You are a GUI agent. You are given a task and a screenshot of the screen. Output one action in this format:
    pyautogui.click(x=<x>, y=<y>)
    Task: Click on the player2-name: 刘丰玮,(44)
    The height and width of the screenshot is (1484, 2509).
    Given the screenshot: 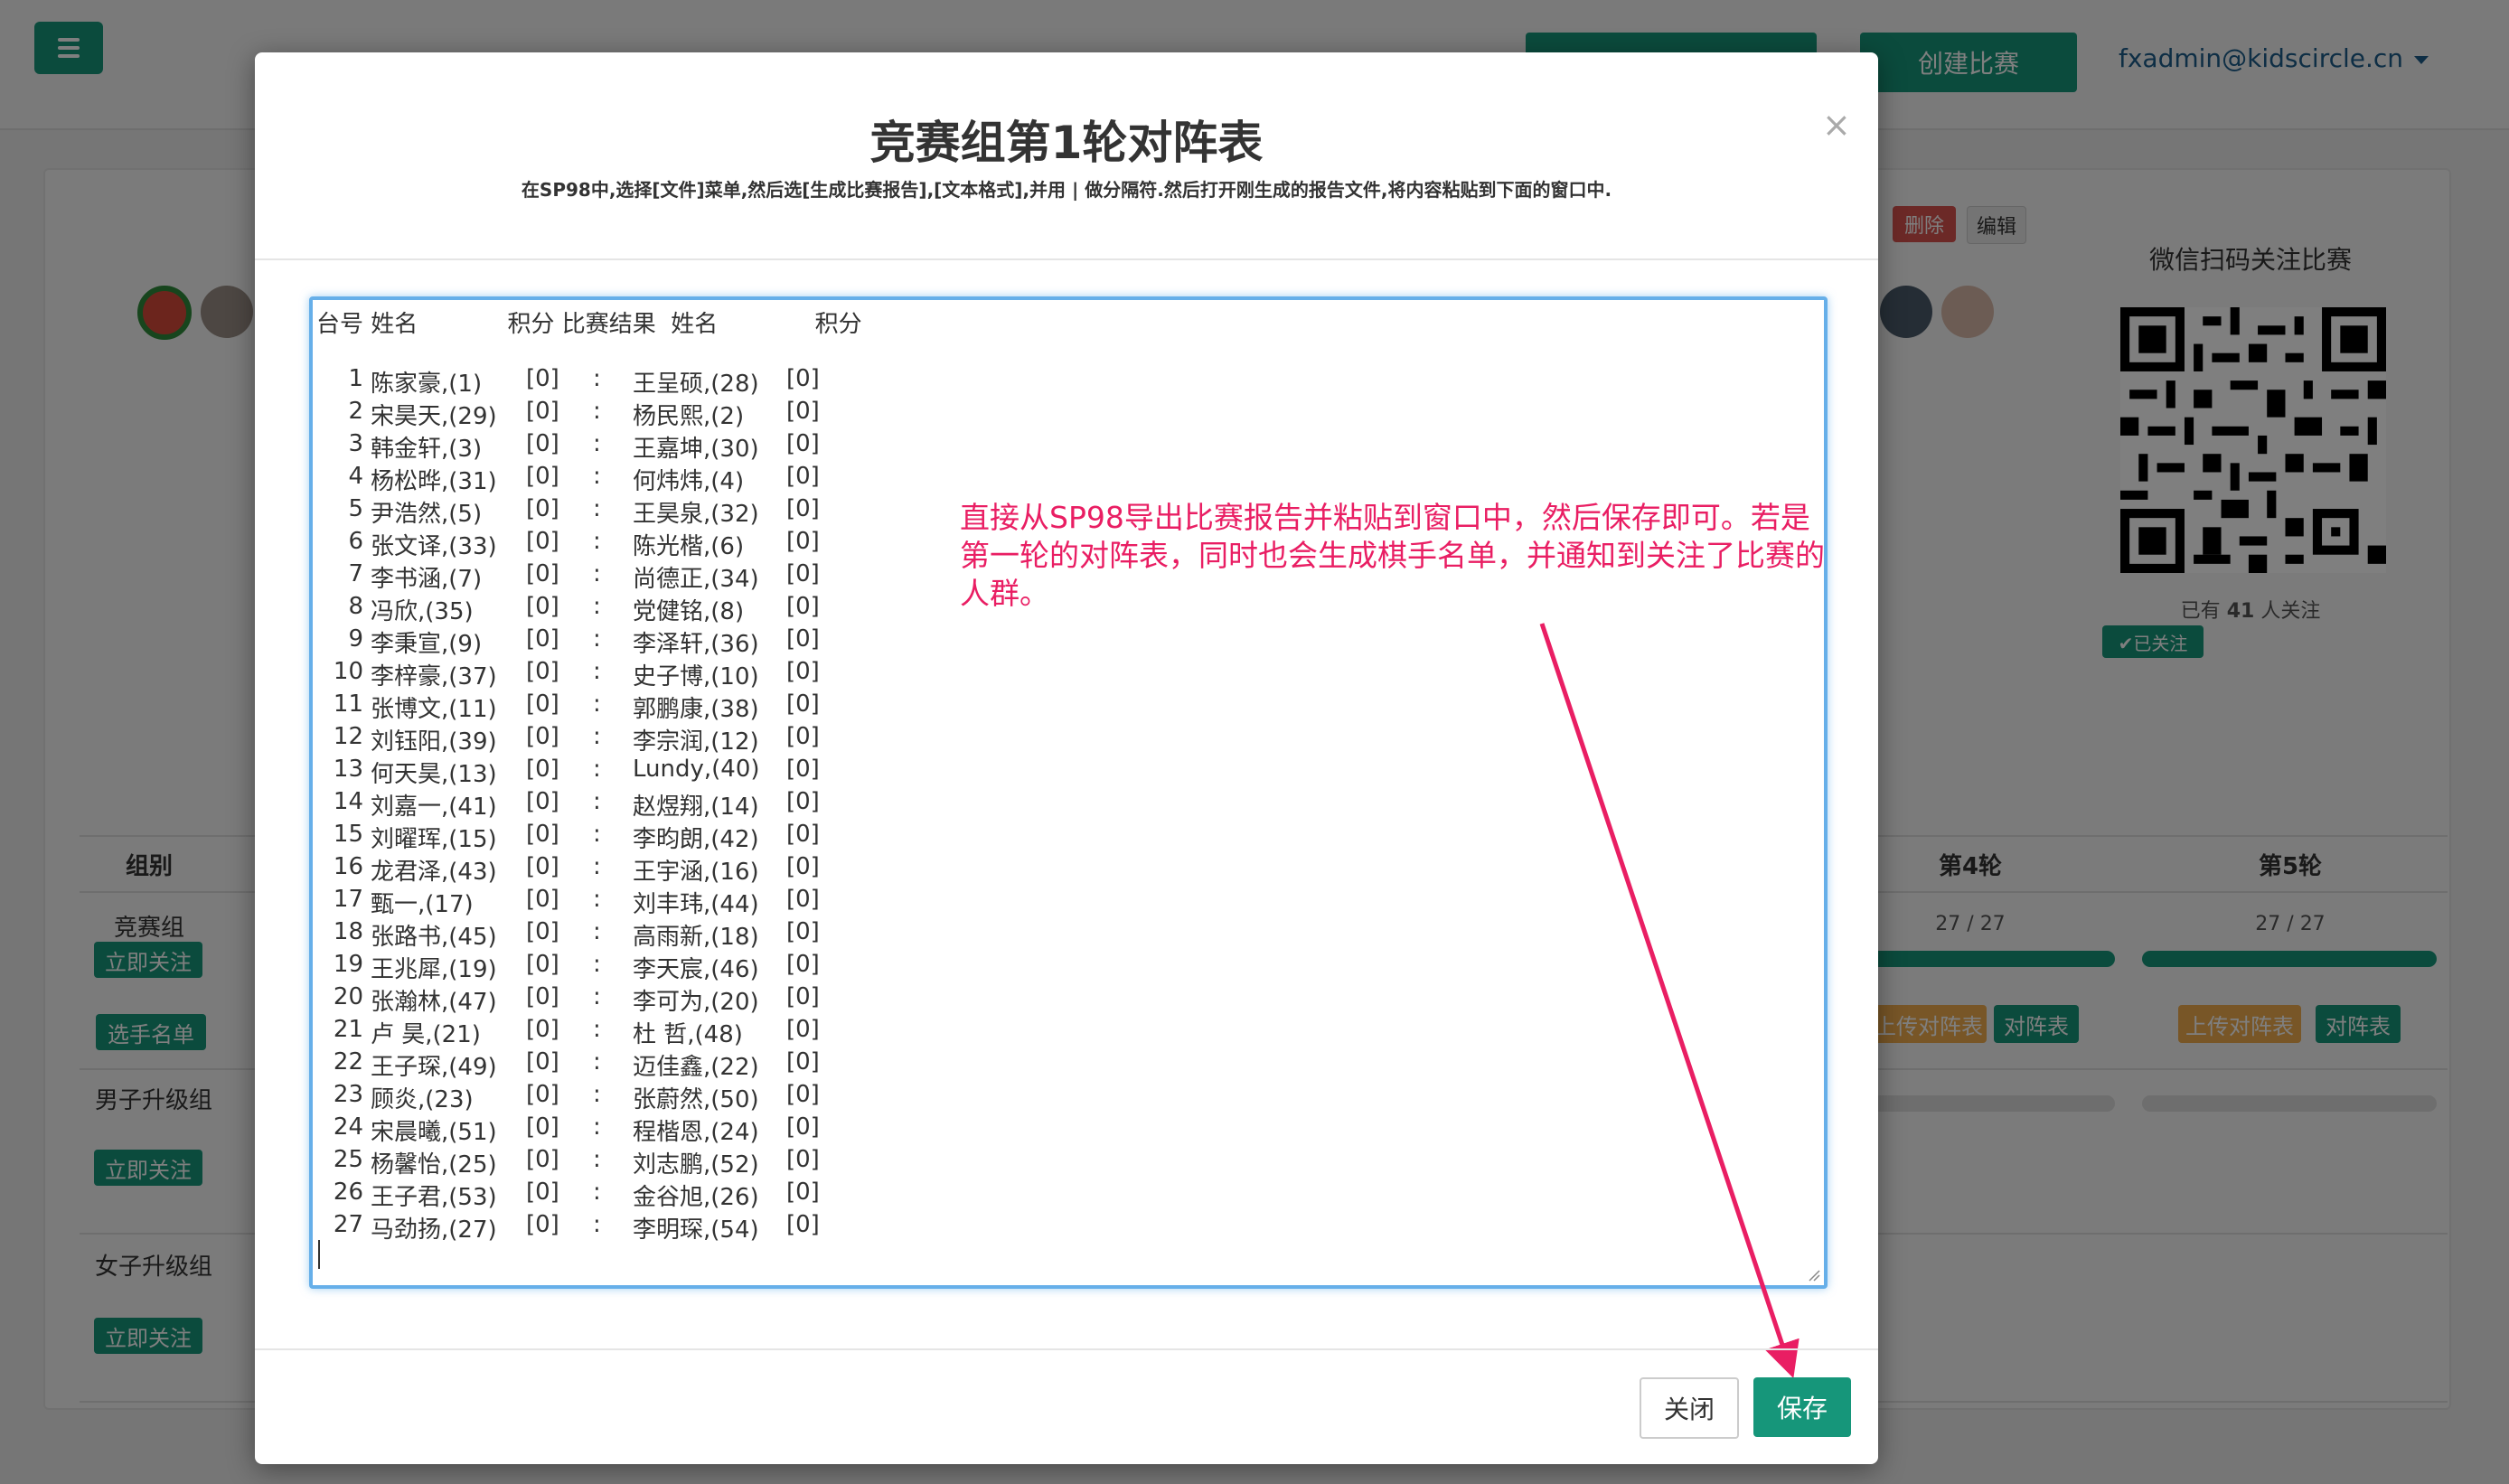 What is the action you would take?
    pyautogui.click(x=696, y=904)
    